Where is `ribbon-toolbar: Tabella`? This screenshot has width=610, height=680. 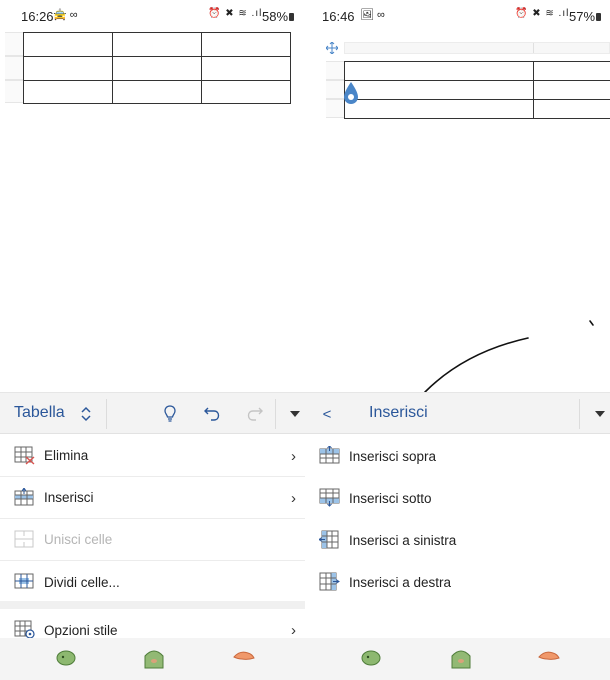
ribbon-toolbar: Tabella is located at coordinates (152, 413).